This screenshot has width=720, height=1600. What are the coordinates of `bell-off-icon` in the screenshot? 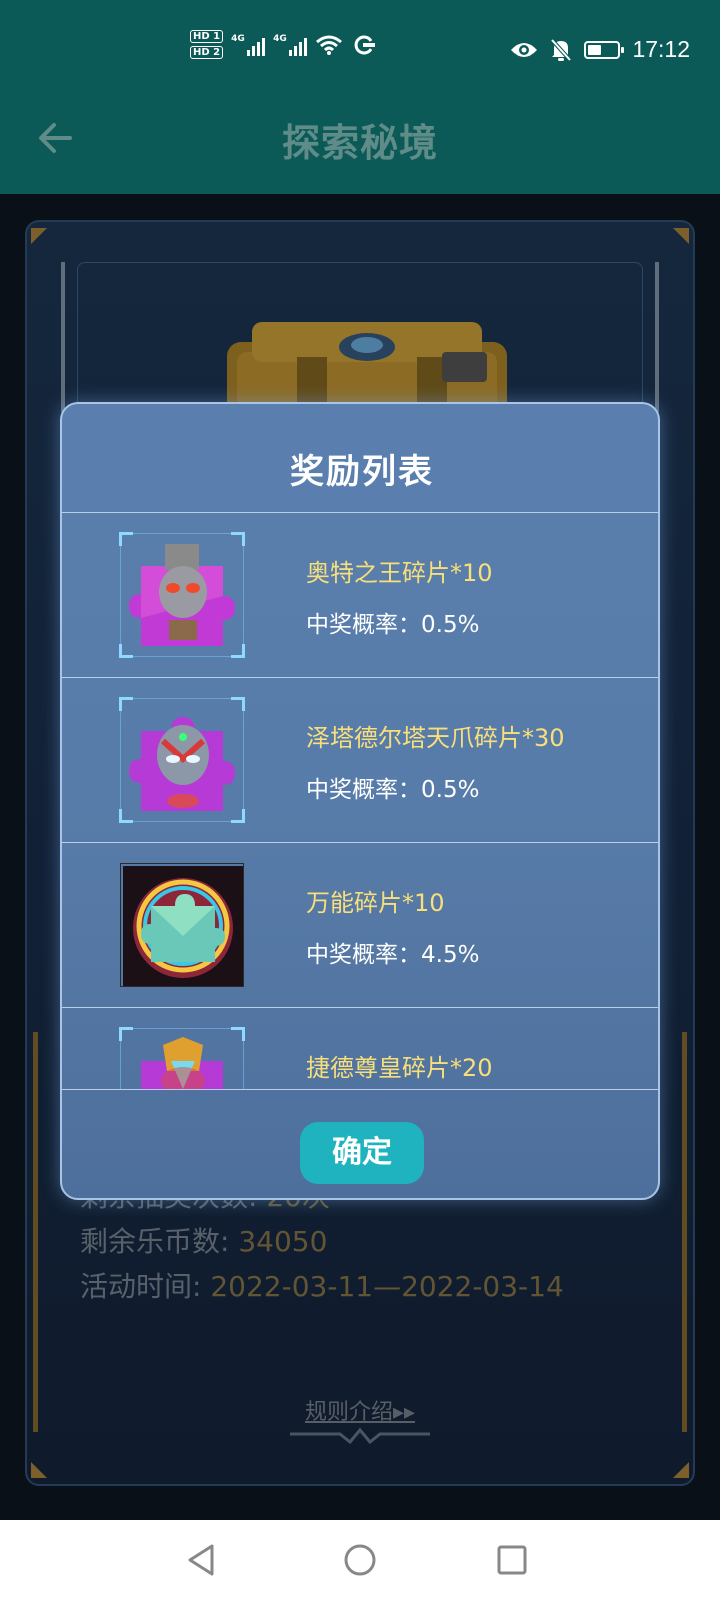 It's located at (561, 49).